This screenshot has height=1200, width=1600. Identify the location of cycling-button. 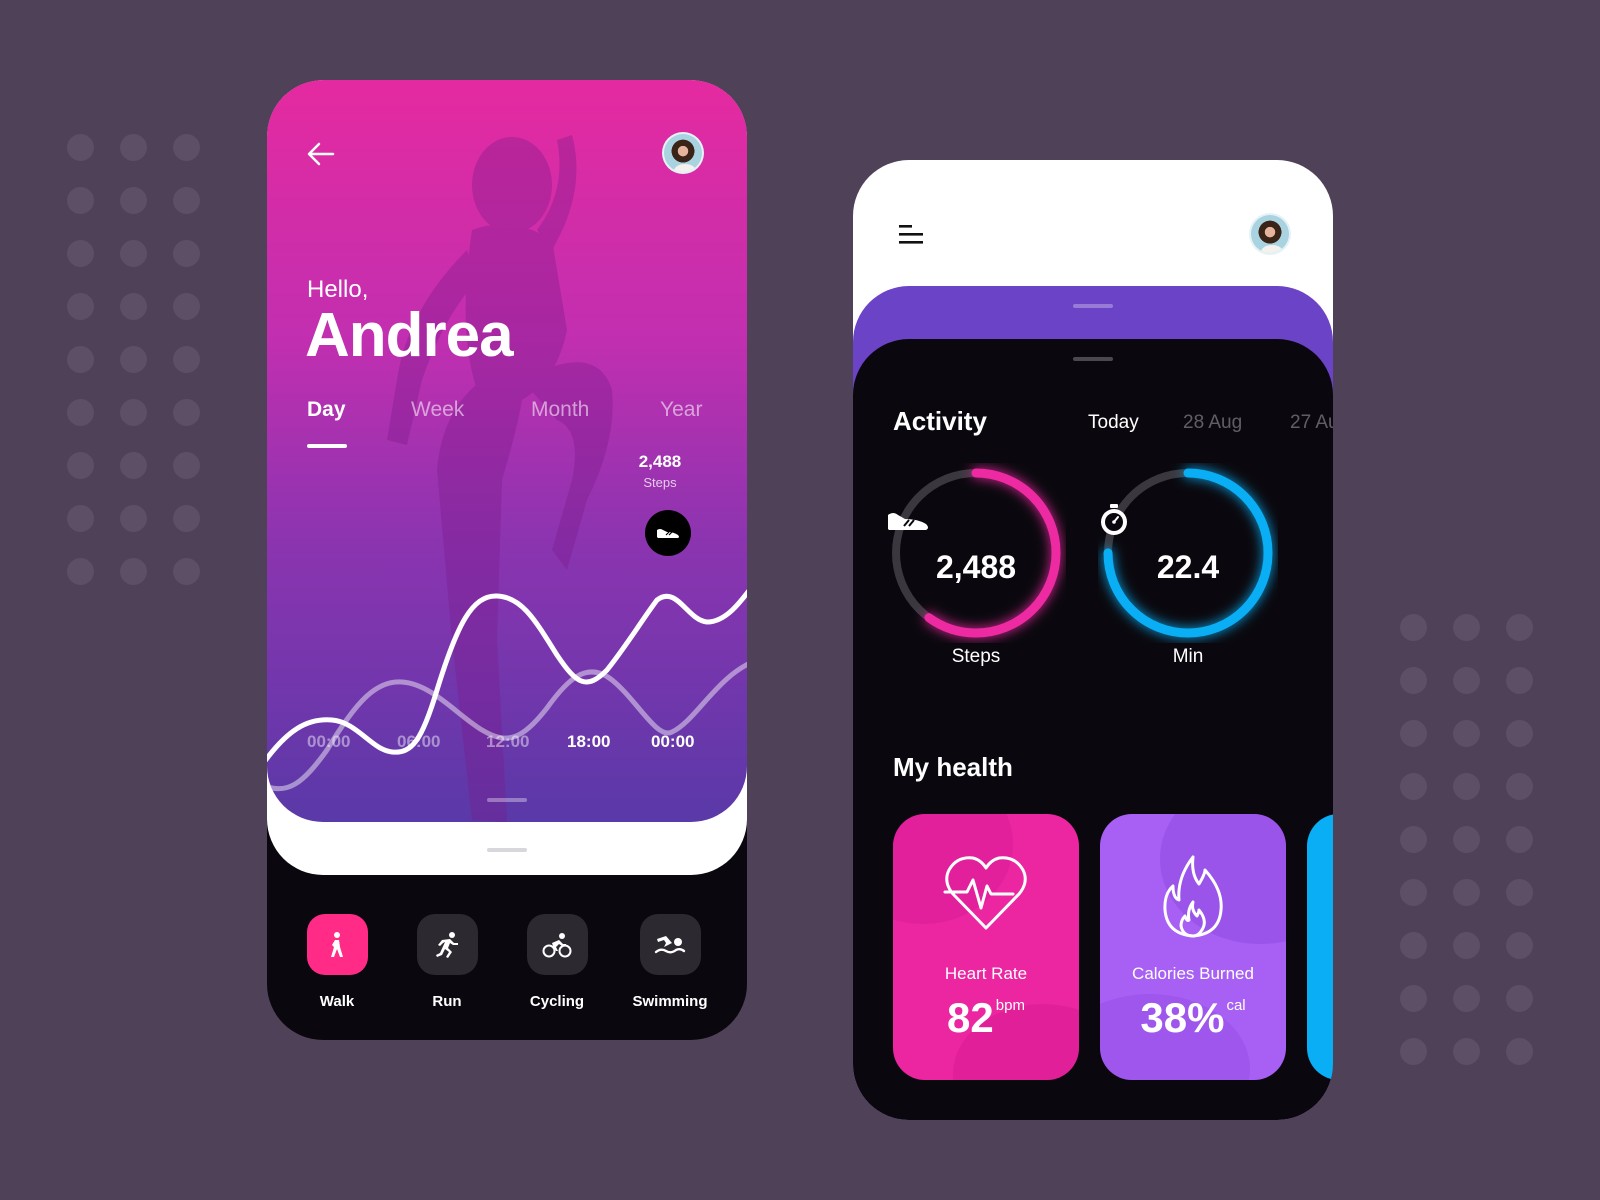
(557, 944).